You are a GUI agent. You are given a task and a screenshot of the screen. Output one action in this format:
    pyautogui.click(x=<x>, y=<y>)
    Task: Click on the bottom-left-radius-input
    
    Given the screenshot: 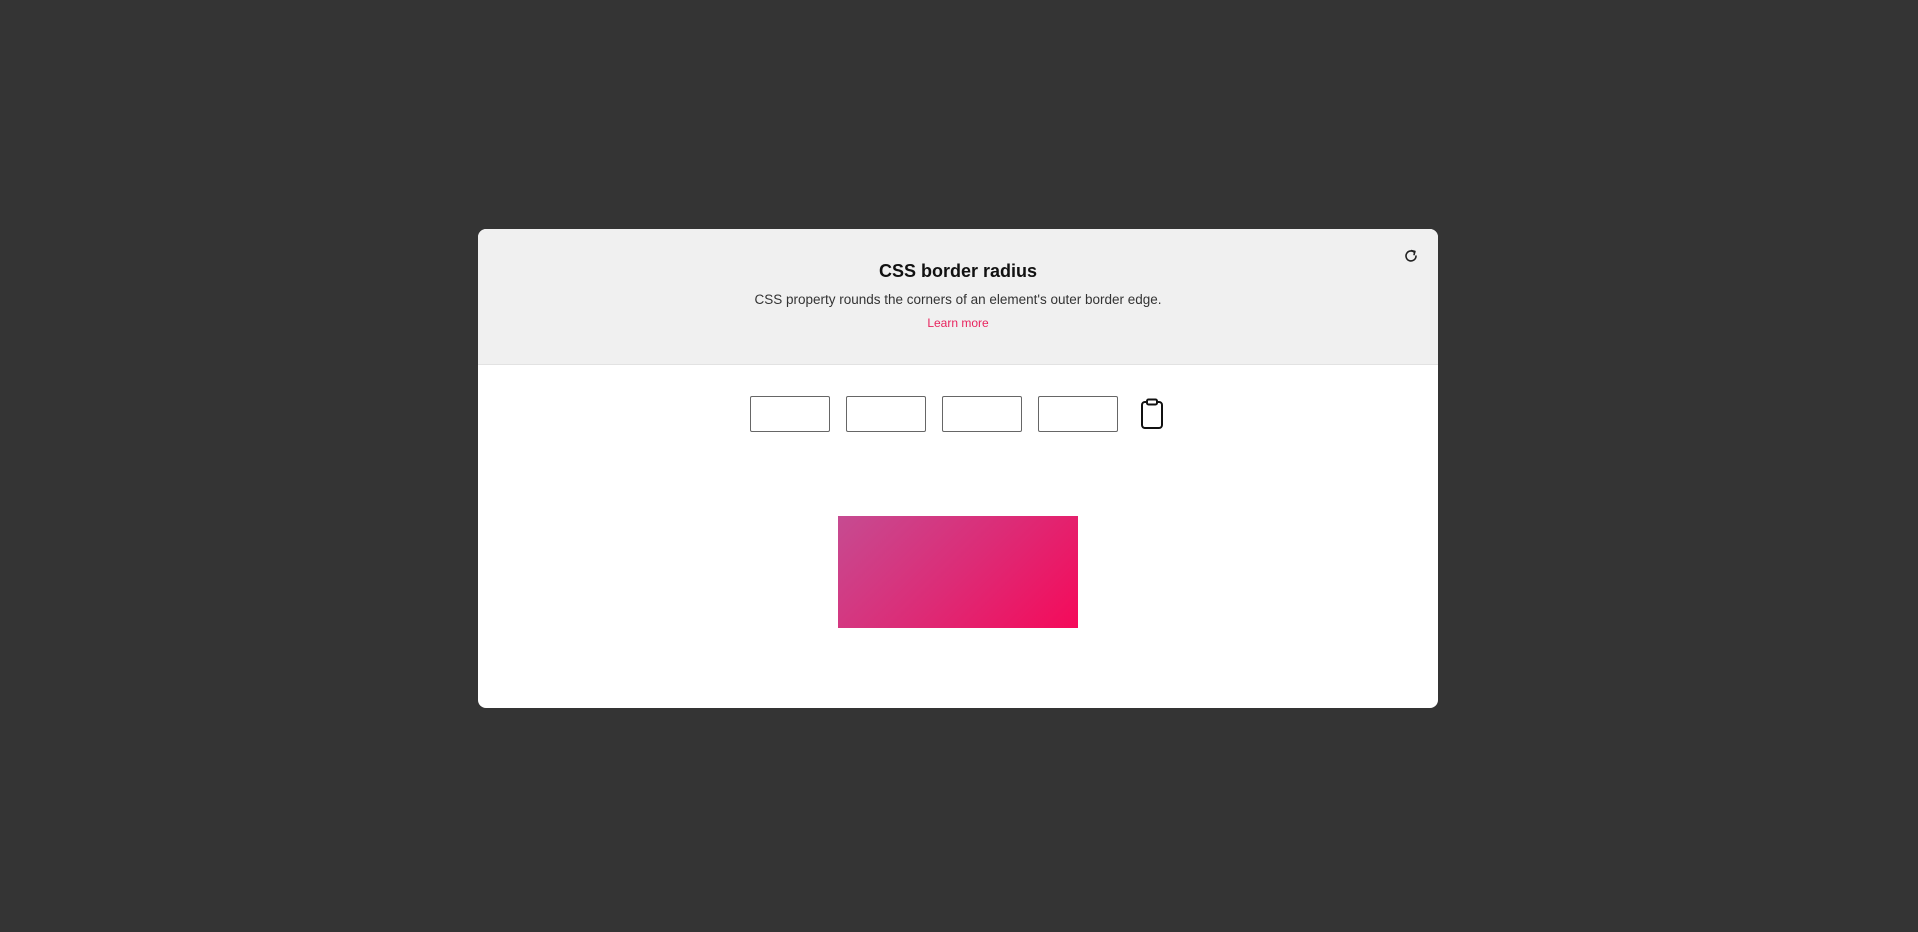 What is the action you would take?
    pyautogui.click(x=1078, y=414)
    